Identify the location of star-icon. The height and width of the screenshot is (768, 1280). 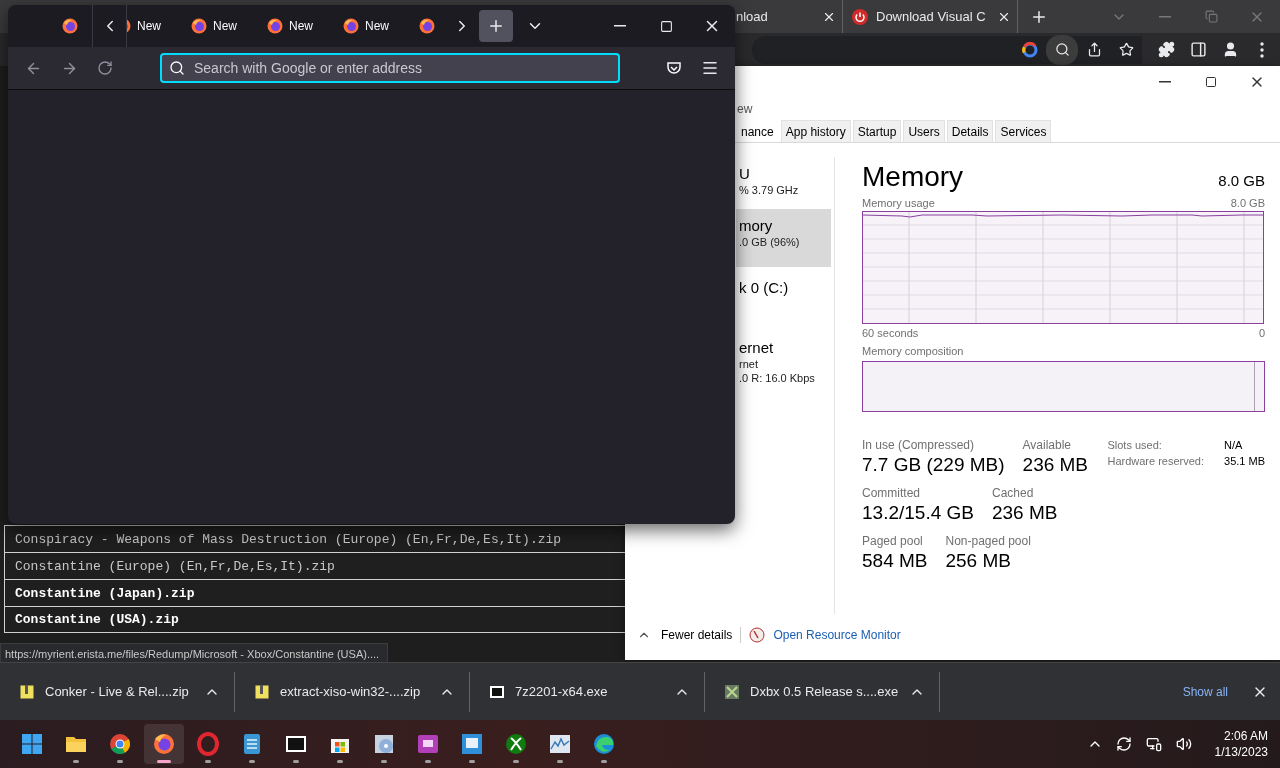
(1126, 49).